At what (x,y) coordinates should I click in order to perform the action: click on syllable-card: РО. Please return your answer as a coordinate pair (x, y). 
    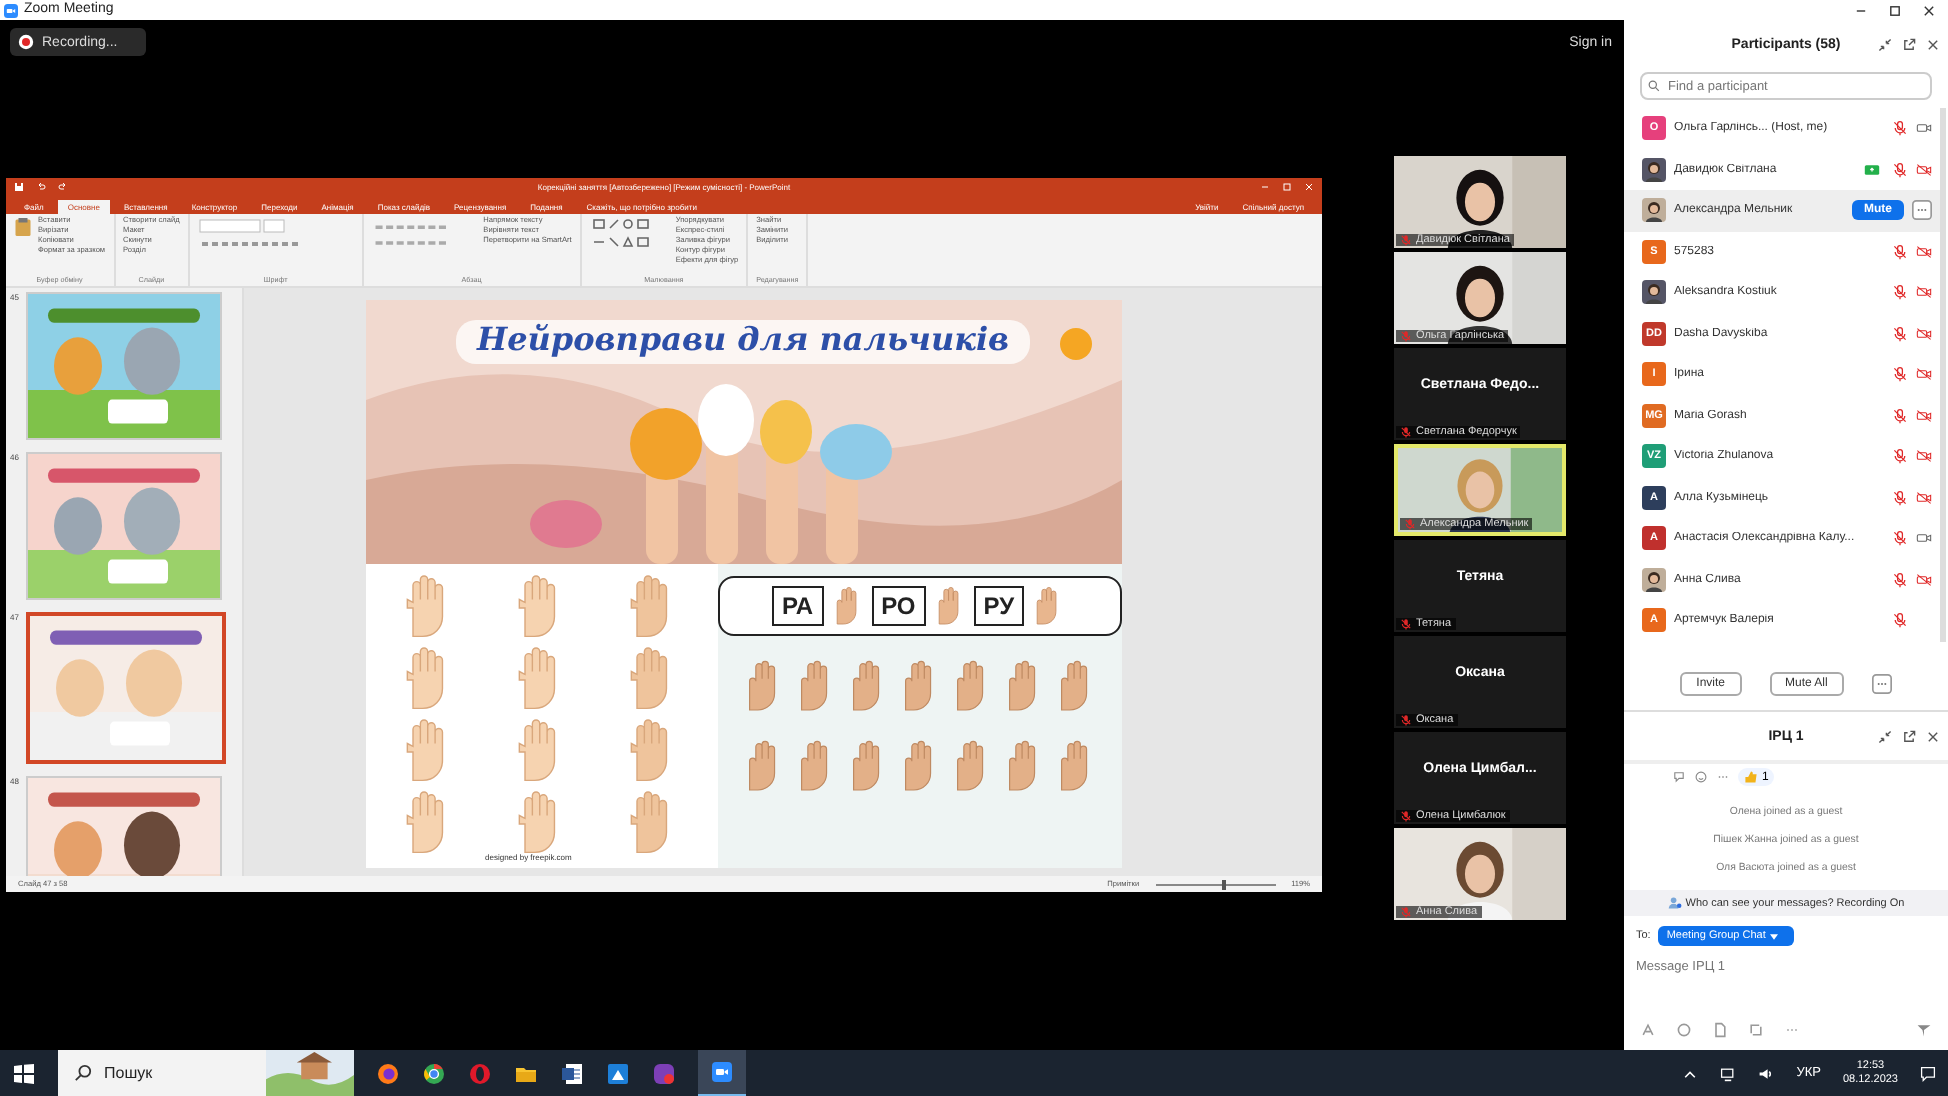
    Looking at the image, I should click on (898, 606).